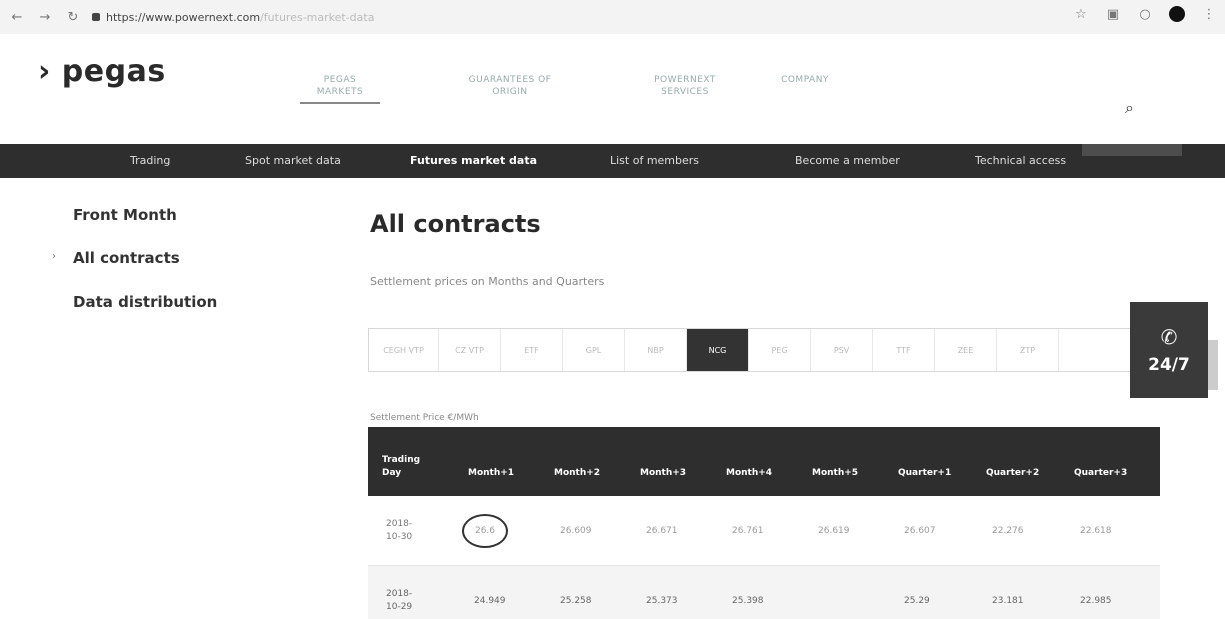 This screenshot has height=619, width=1225. Describe the element at coordinates (1013, 473) in the screenshot. I see `column-header: Quarter+2` at that location.